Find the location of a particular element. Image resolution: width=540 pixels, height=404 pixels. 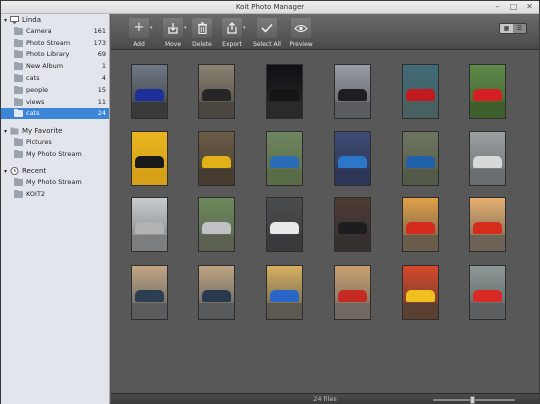

sidebar-user-label: Linda is located at coordinates (32, 20).